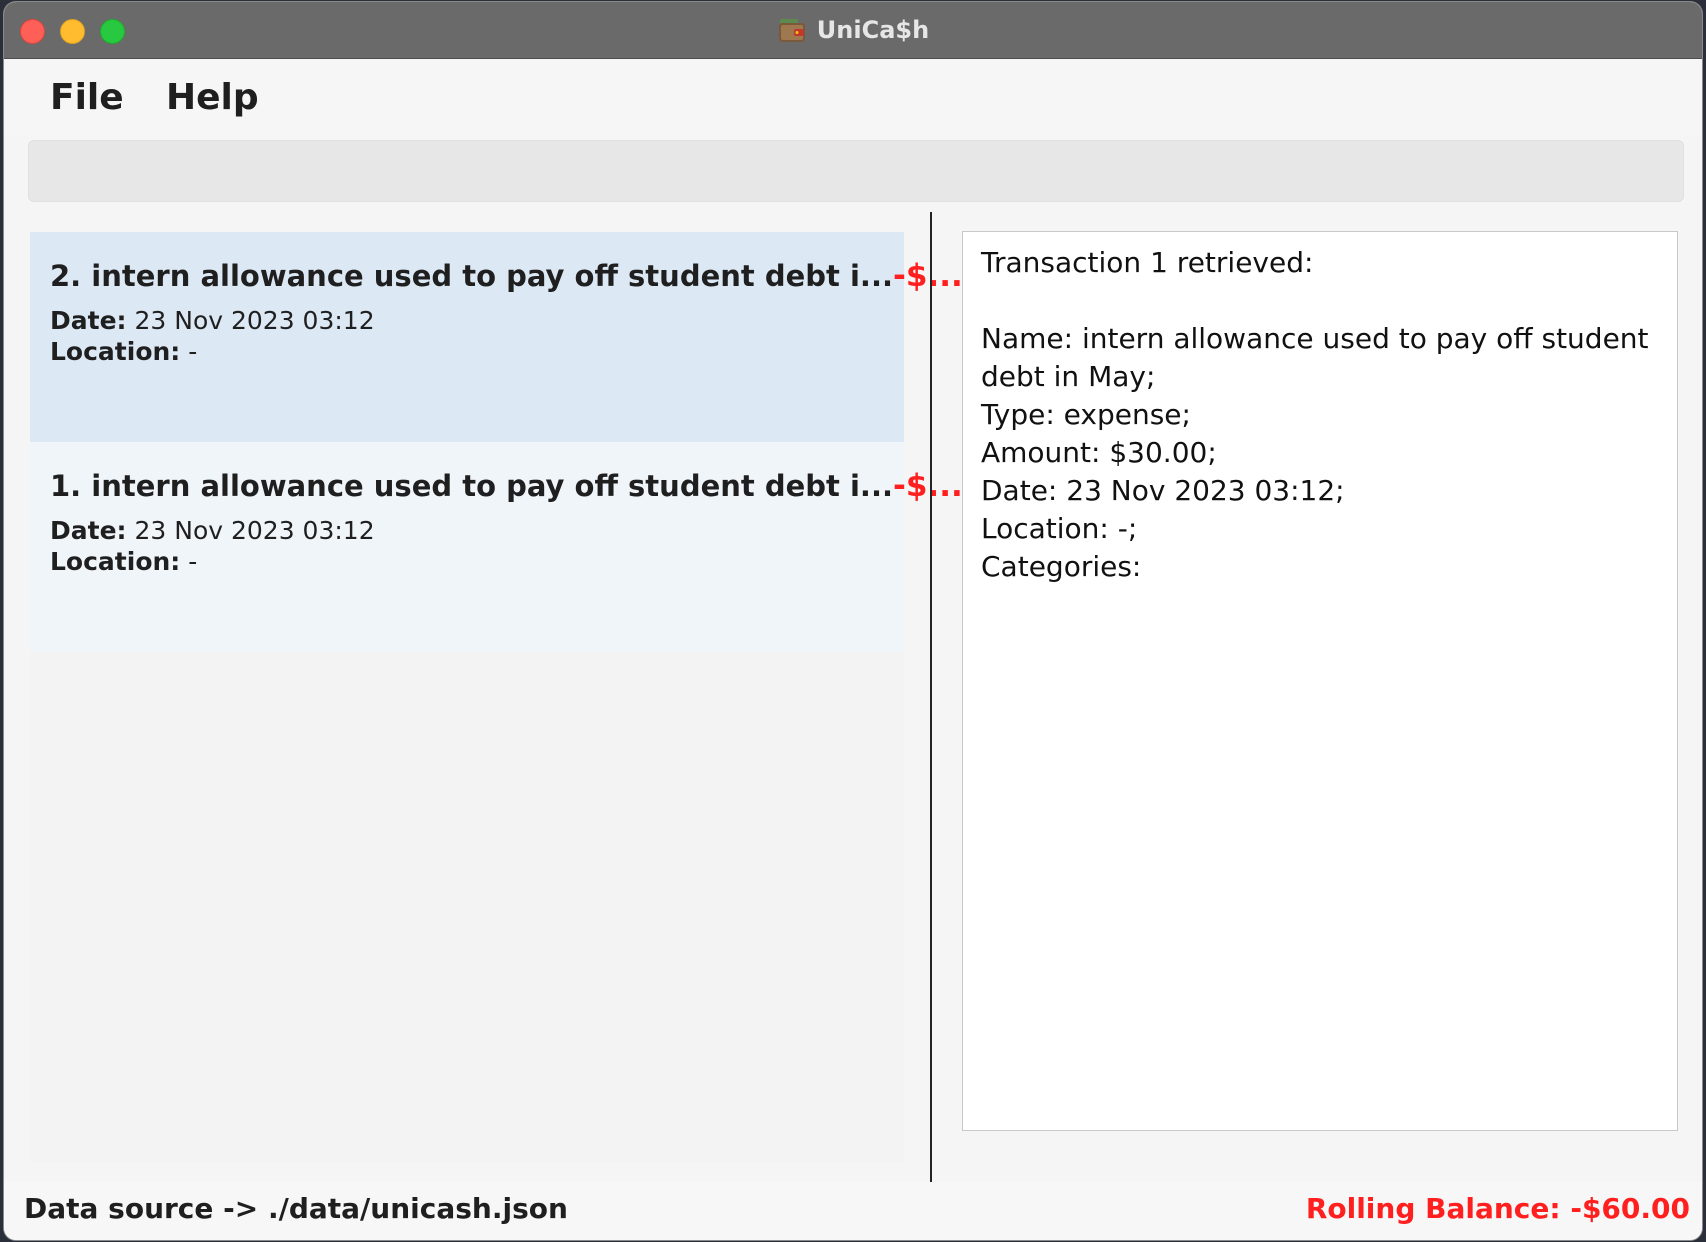  What do you see at coordinates (856, 171) in the screenshot?
I see `command-input` at bounding box center [856, 171].